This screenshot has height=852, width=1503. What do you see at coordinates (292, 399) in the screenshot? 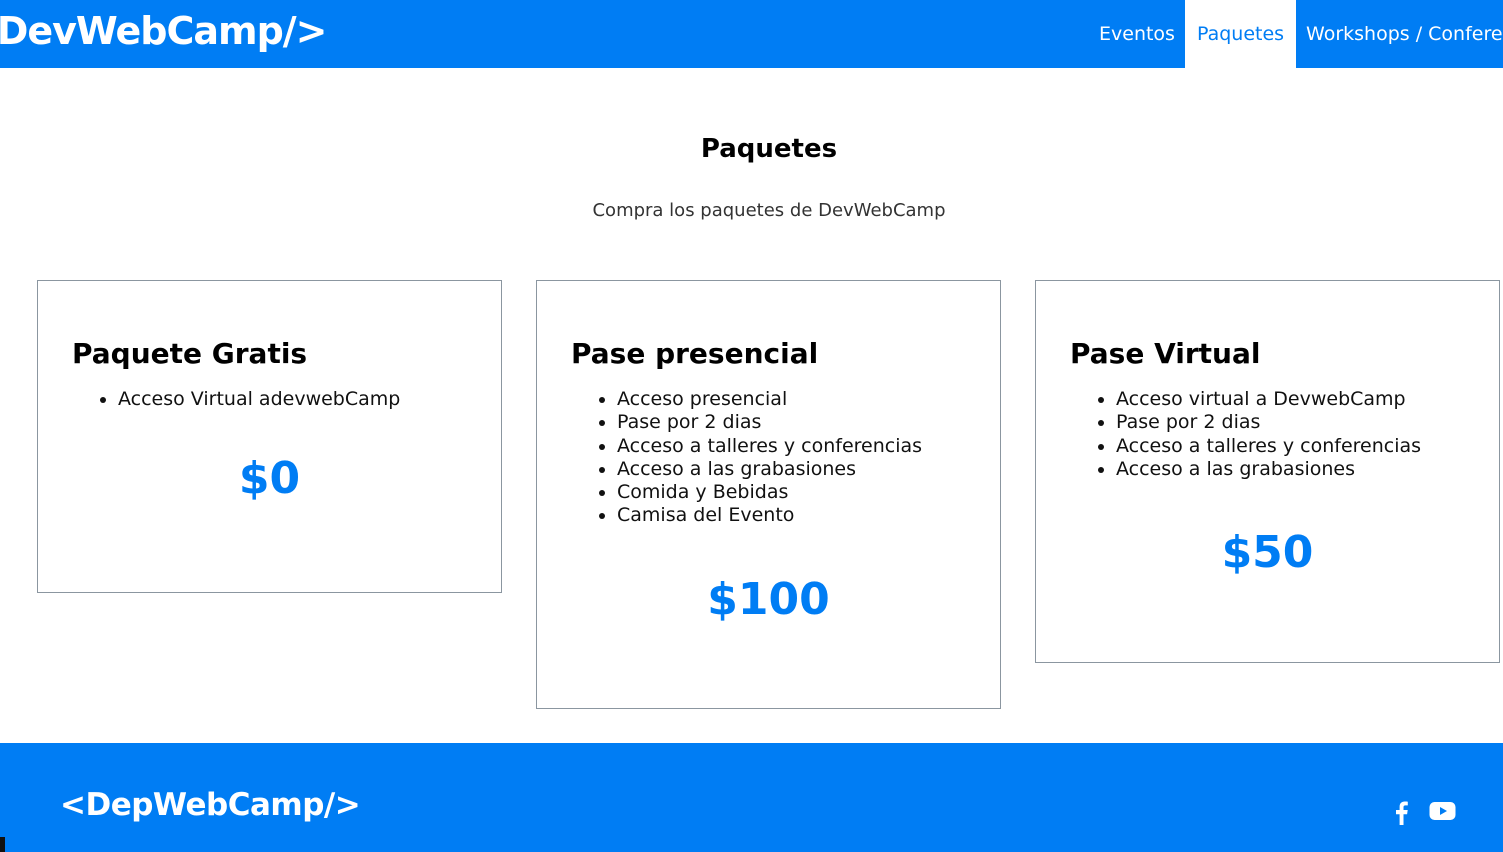
I see `package-feature: Acceso Virtual adevwebCamp` at bounding box center [292, 399].